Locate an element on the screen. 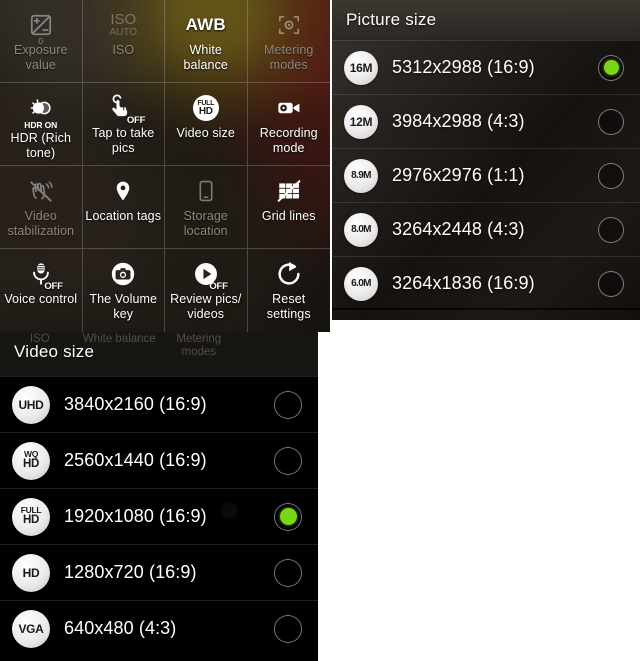  location-tags-icon is located at coordinates (123, 191).